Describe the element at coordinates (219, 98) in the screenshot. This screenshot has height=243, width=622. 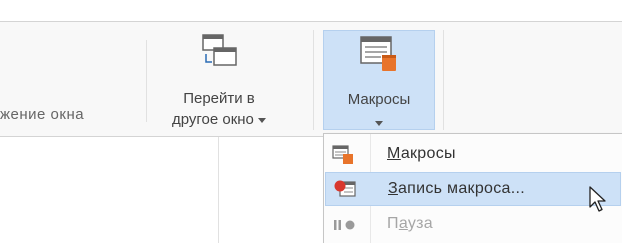
I see `switch-window-label-1: Перейти в` at that location.